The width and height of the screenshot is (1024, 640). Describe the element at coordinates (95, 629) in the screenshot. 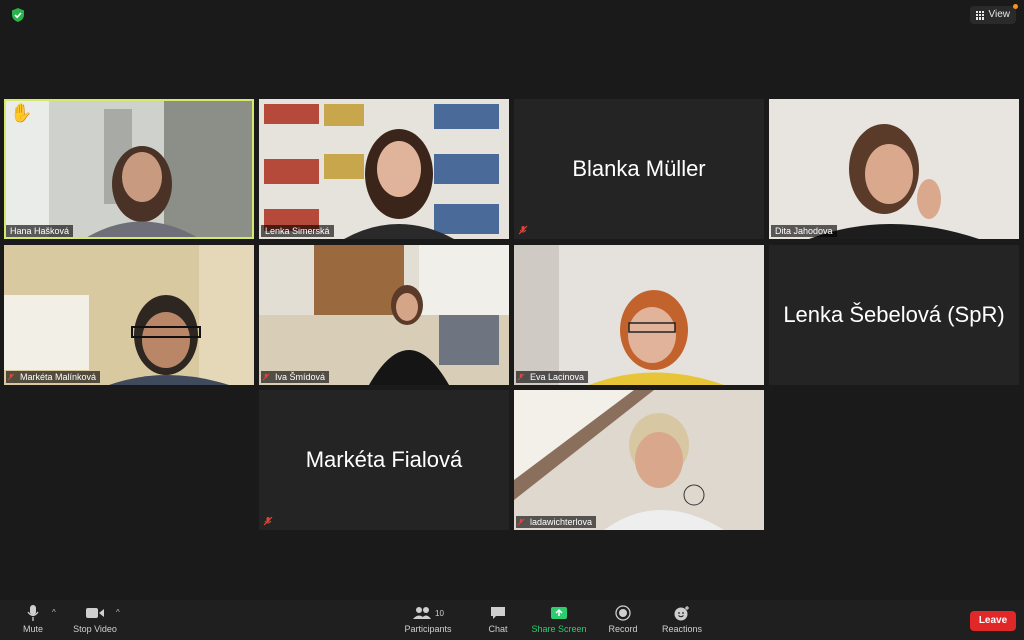

I see `stop-video-label: Stop Video` at that location.